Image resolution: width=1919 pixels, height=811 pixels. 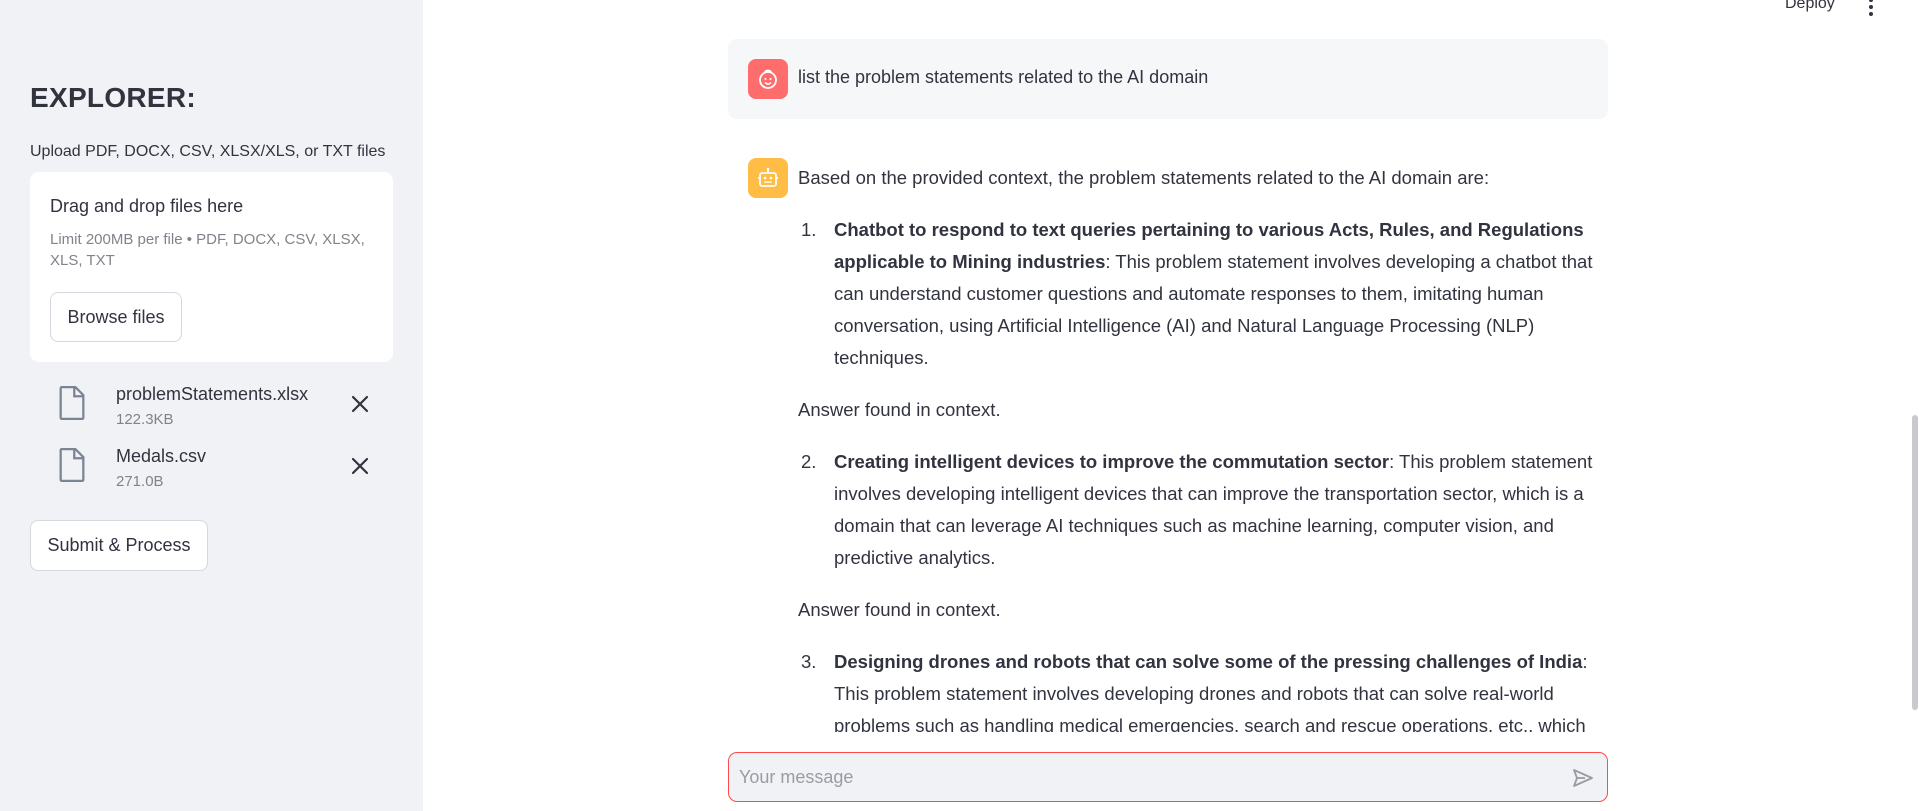 I want to click on user-avatar, so click(x=768, y=79).